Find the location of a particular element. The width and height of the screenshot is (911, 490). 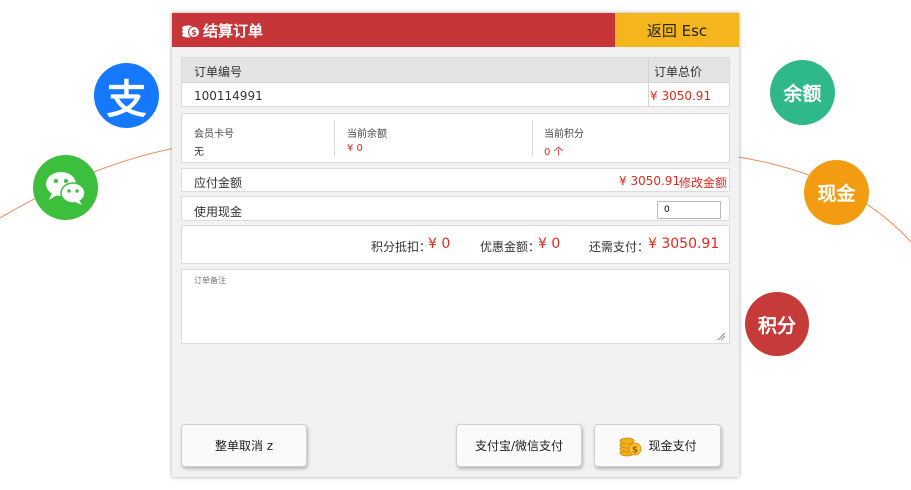

cash-pay-button: $ 现金支付 is located at coordinates (657, 445).